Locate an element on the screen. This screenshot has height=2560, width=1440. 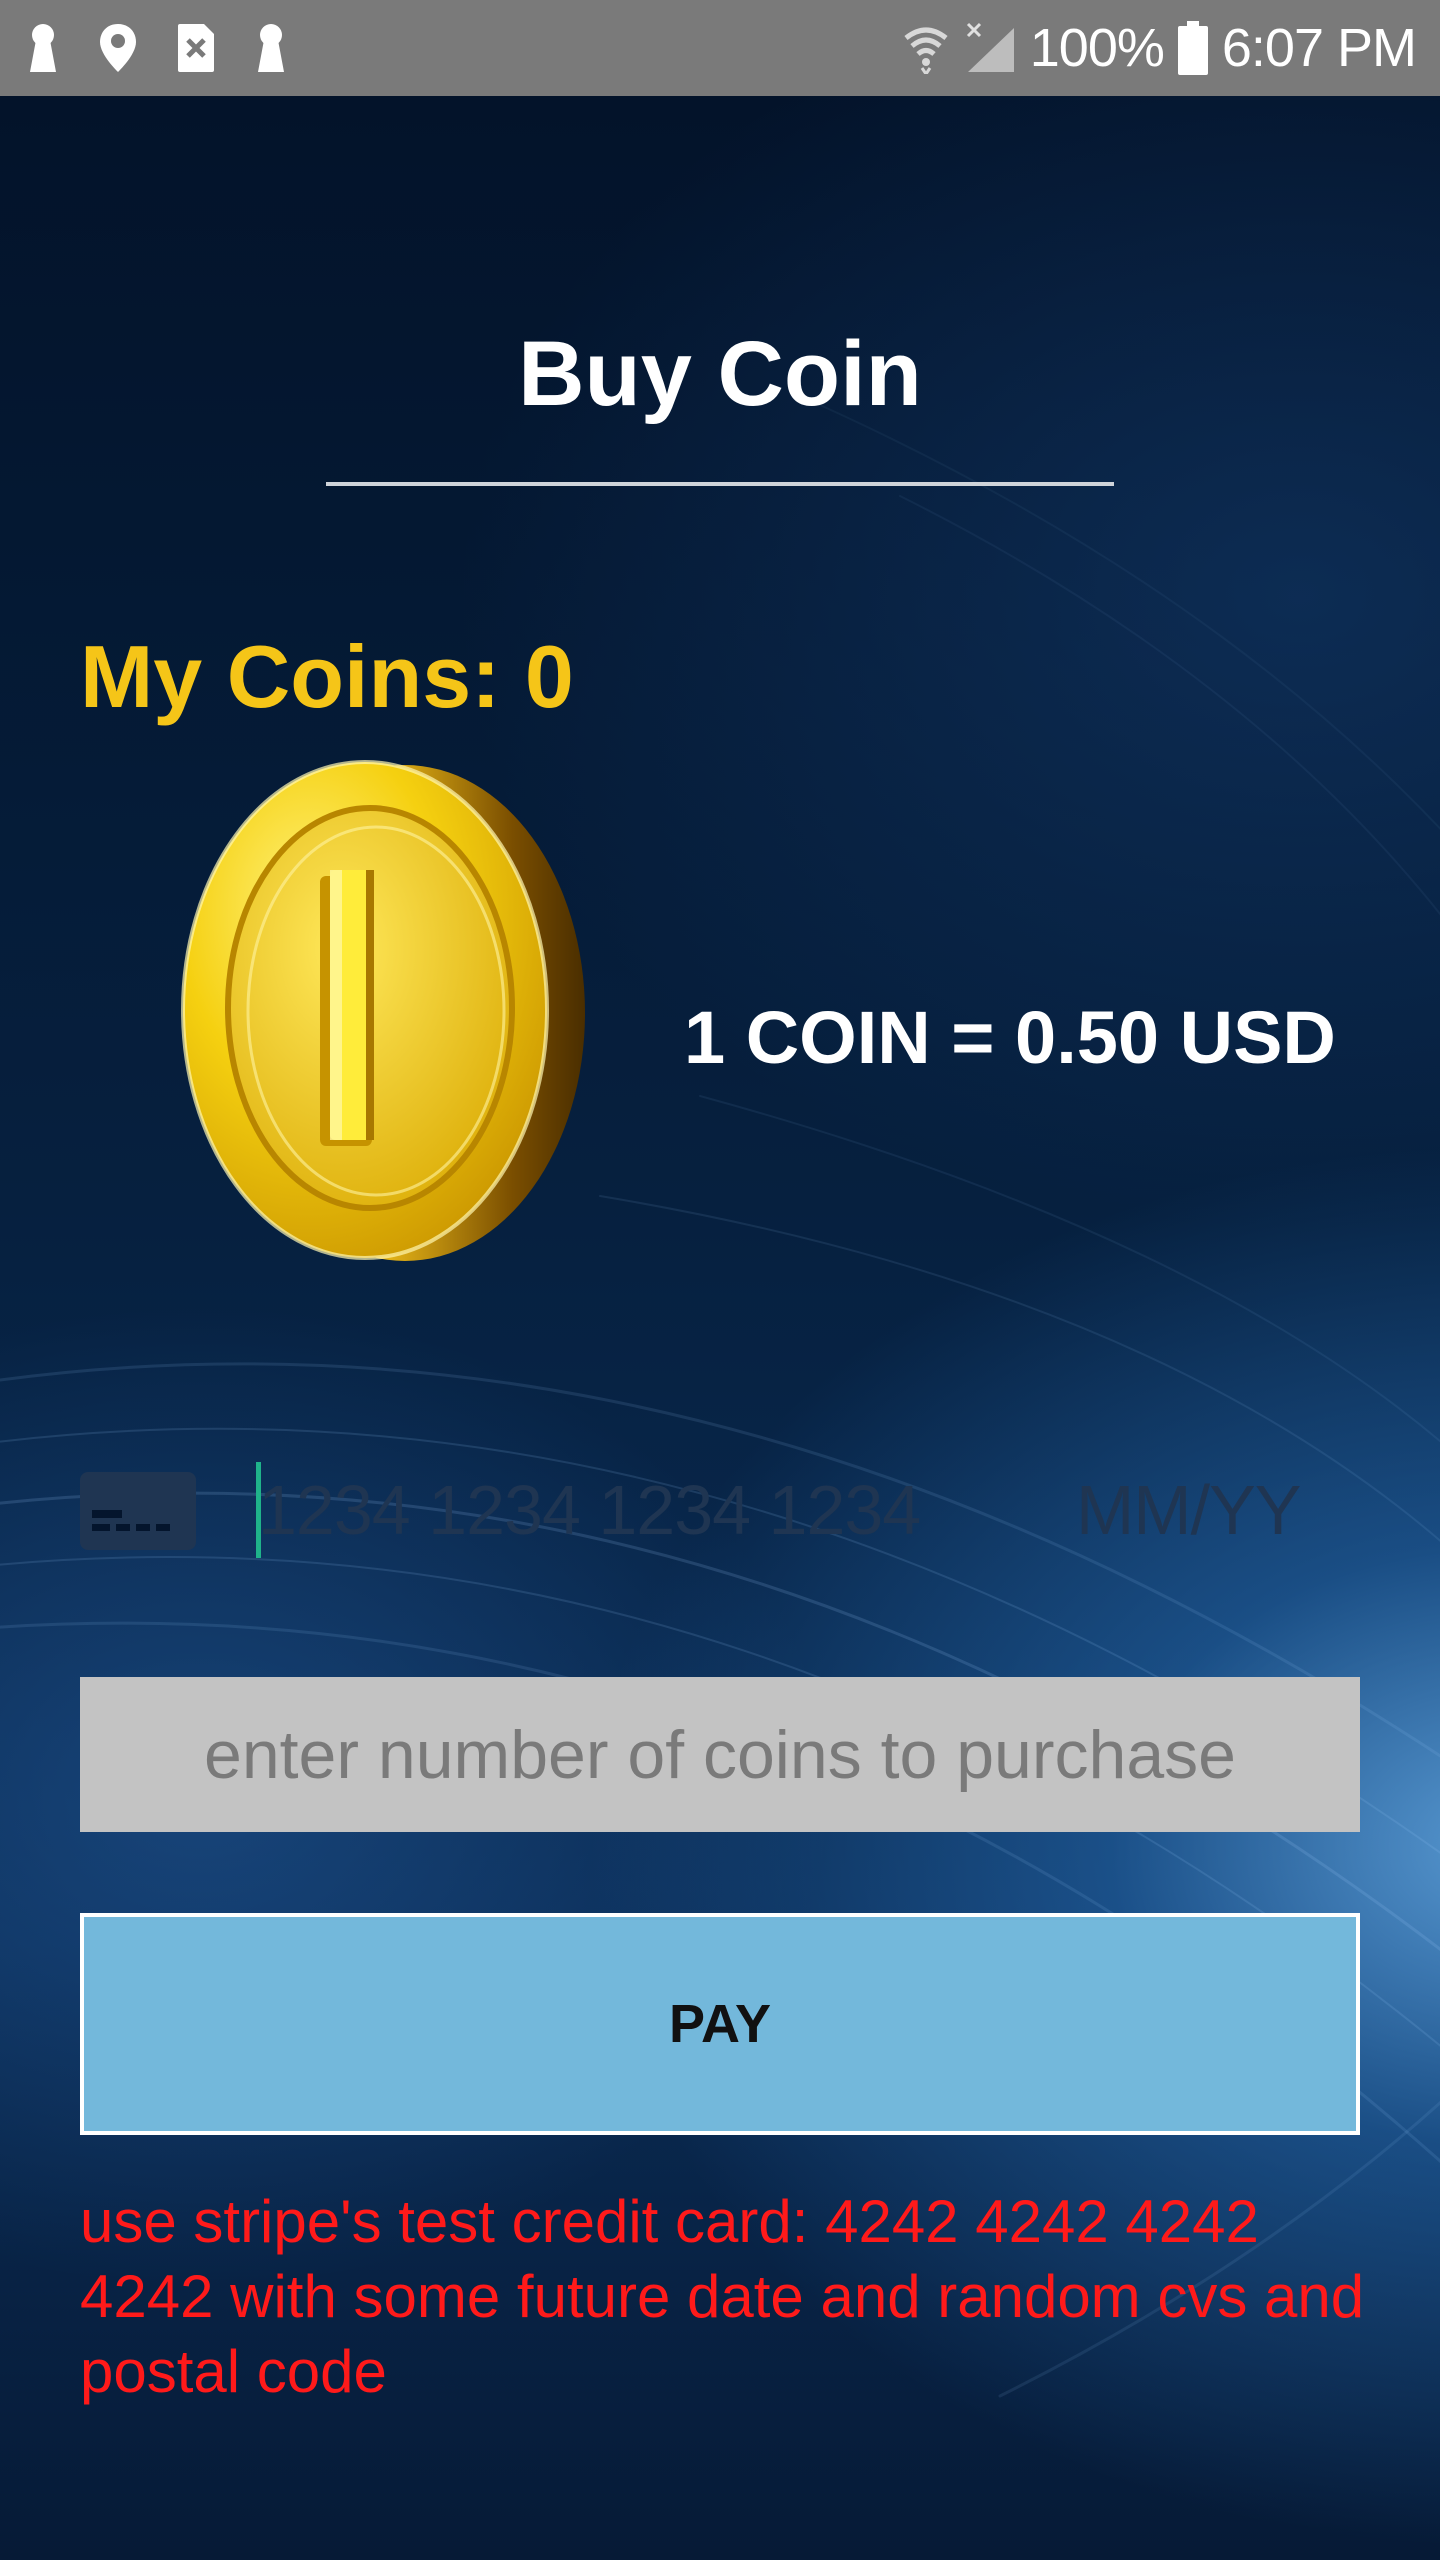
card-number-field: 1234 1234 1234 1234 is located at coordinates (589, 1510).